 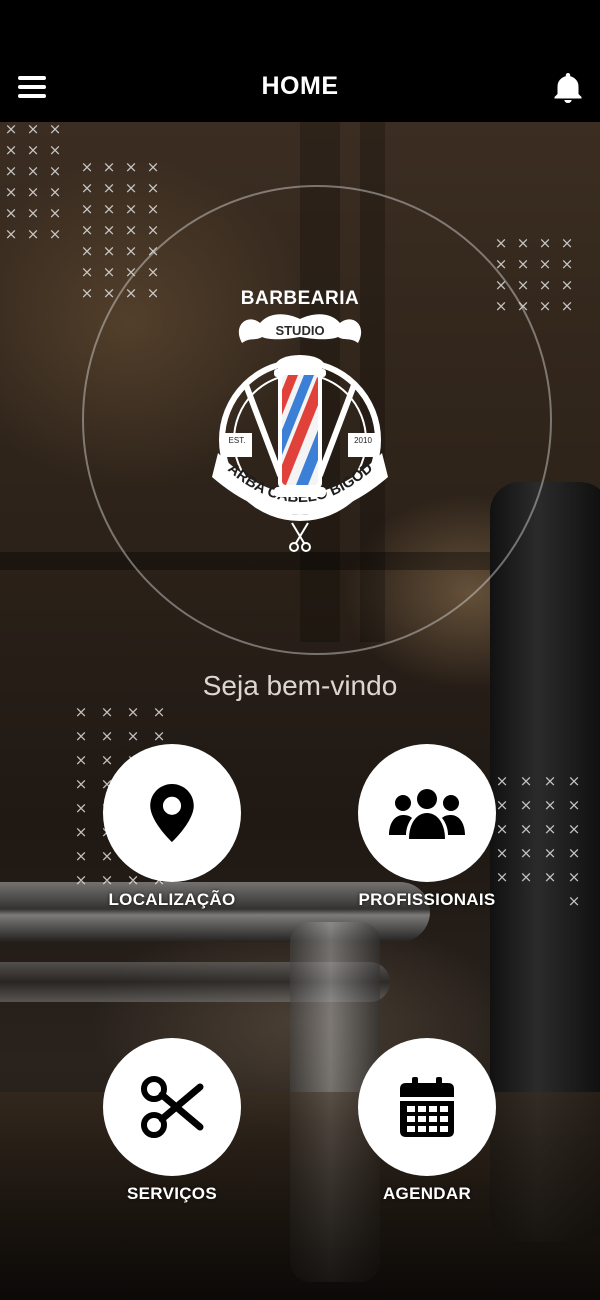 I want to click on scissors-icon, so click(x=172, y=1107).